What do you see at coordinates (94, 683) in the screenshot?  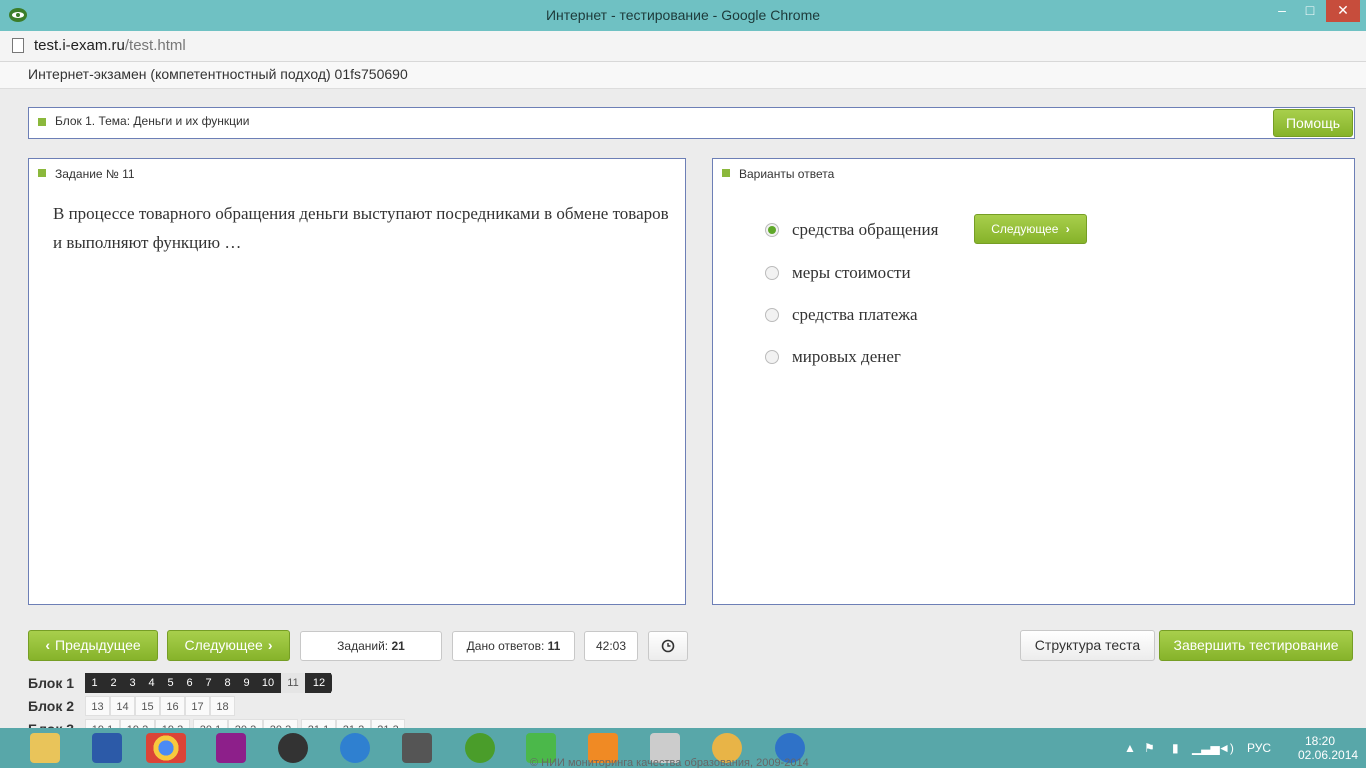 I see `question-link: 1` at bounding box center [94, 683].